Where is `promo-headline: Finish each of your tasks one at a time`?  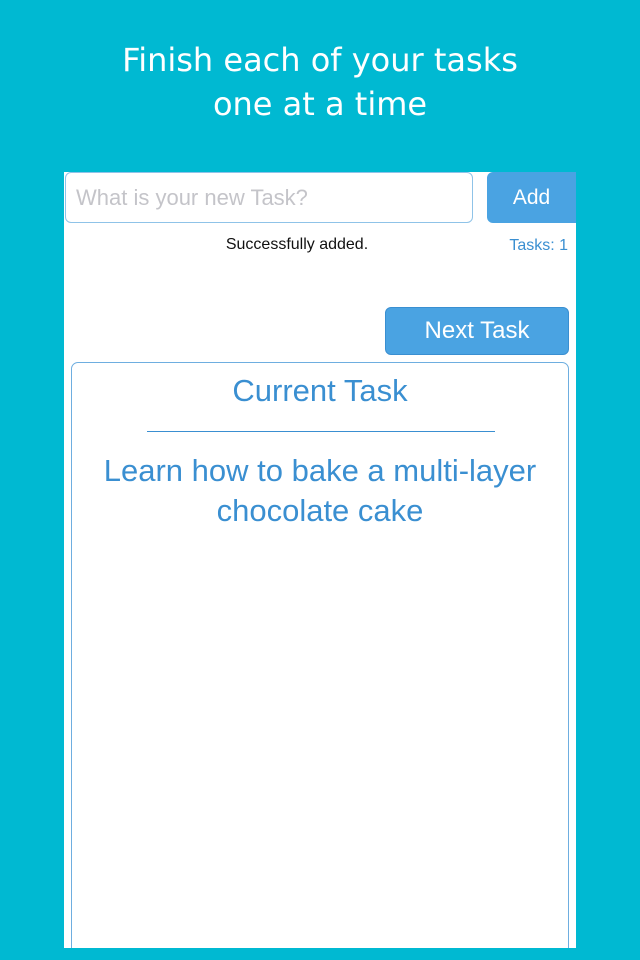
promo-headline: Finish each of your tasks one at a time is located at coordinates (320, 82).